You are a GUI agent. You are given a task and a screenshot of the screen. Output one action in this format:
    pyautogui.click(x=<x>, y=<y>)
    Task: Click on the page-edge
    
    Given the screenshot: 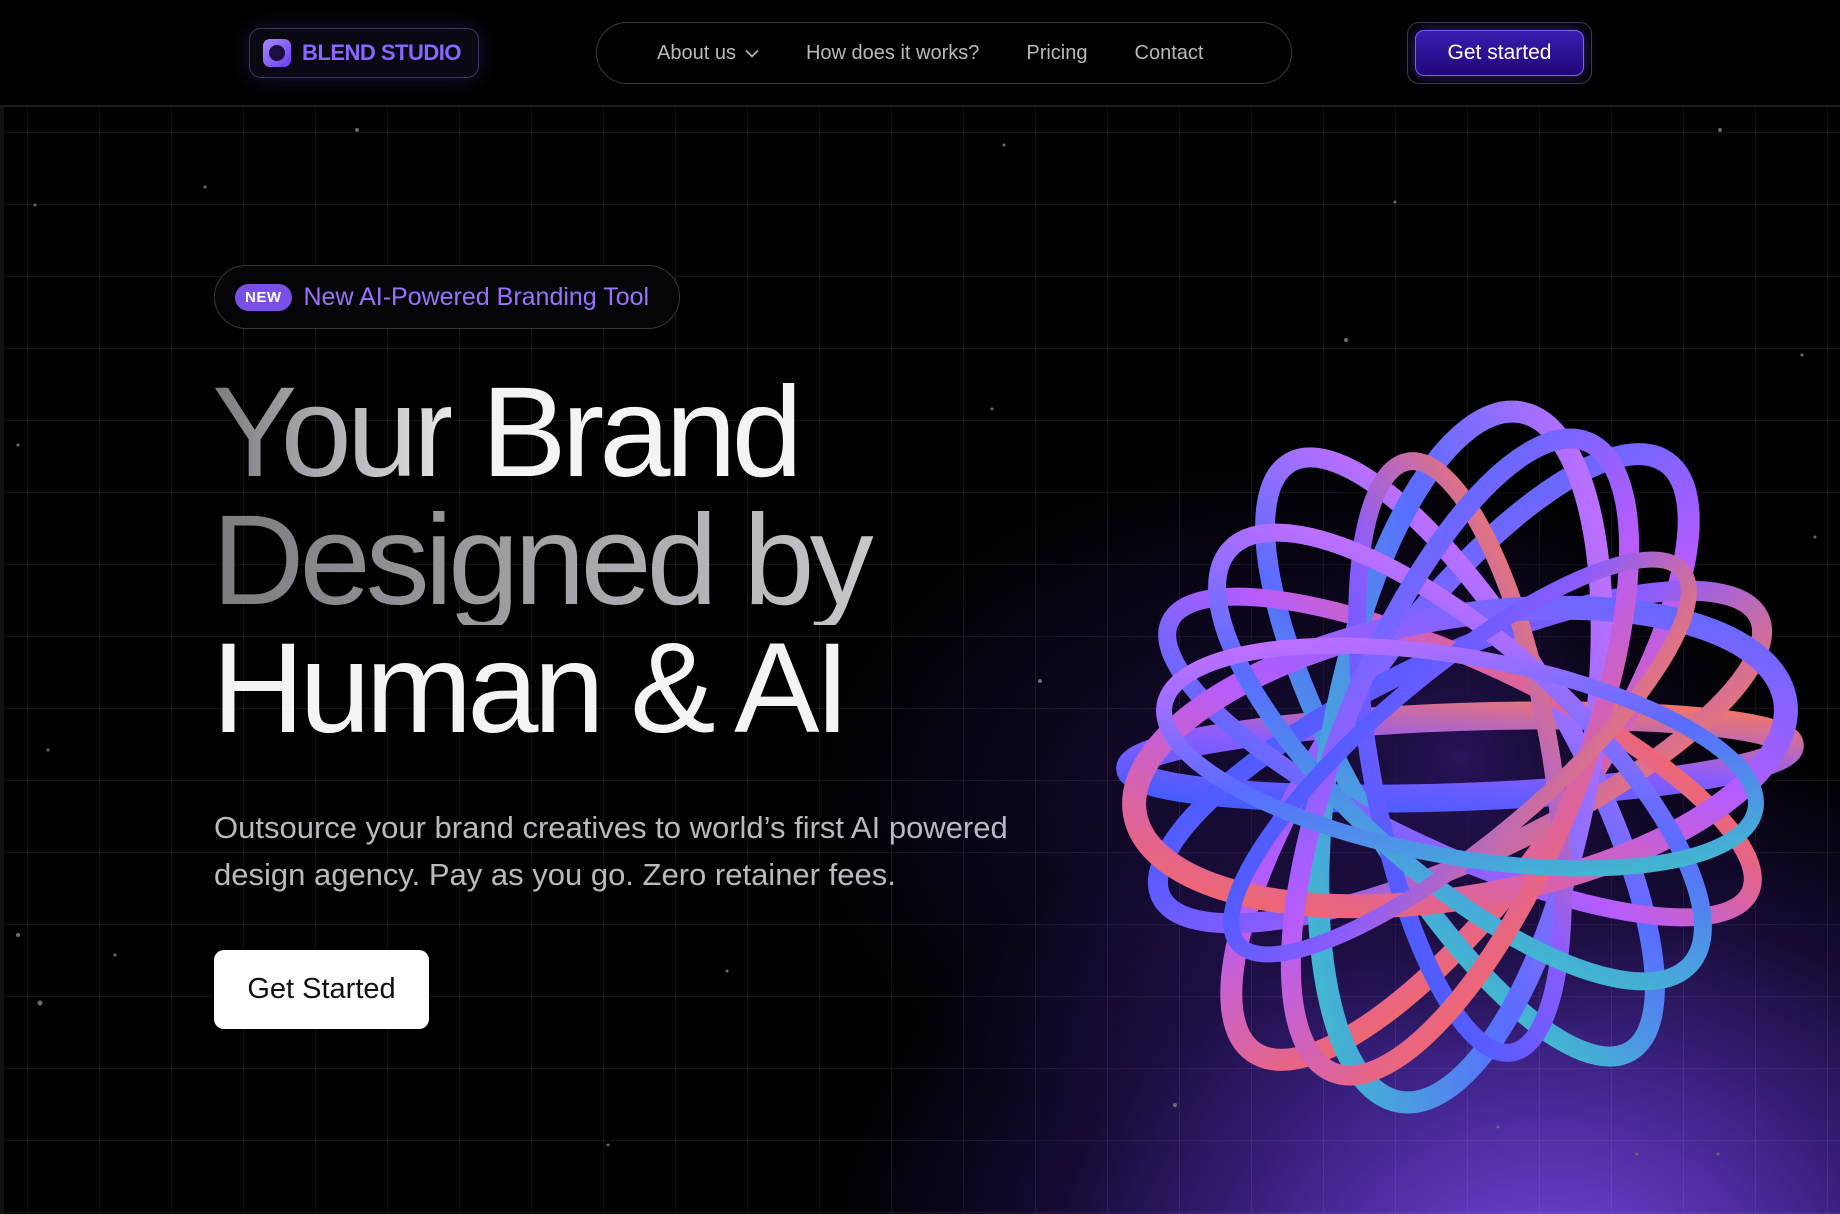 What is the action you would take?
    pyautogui.click(x=2, y=660)
    